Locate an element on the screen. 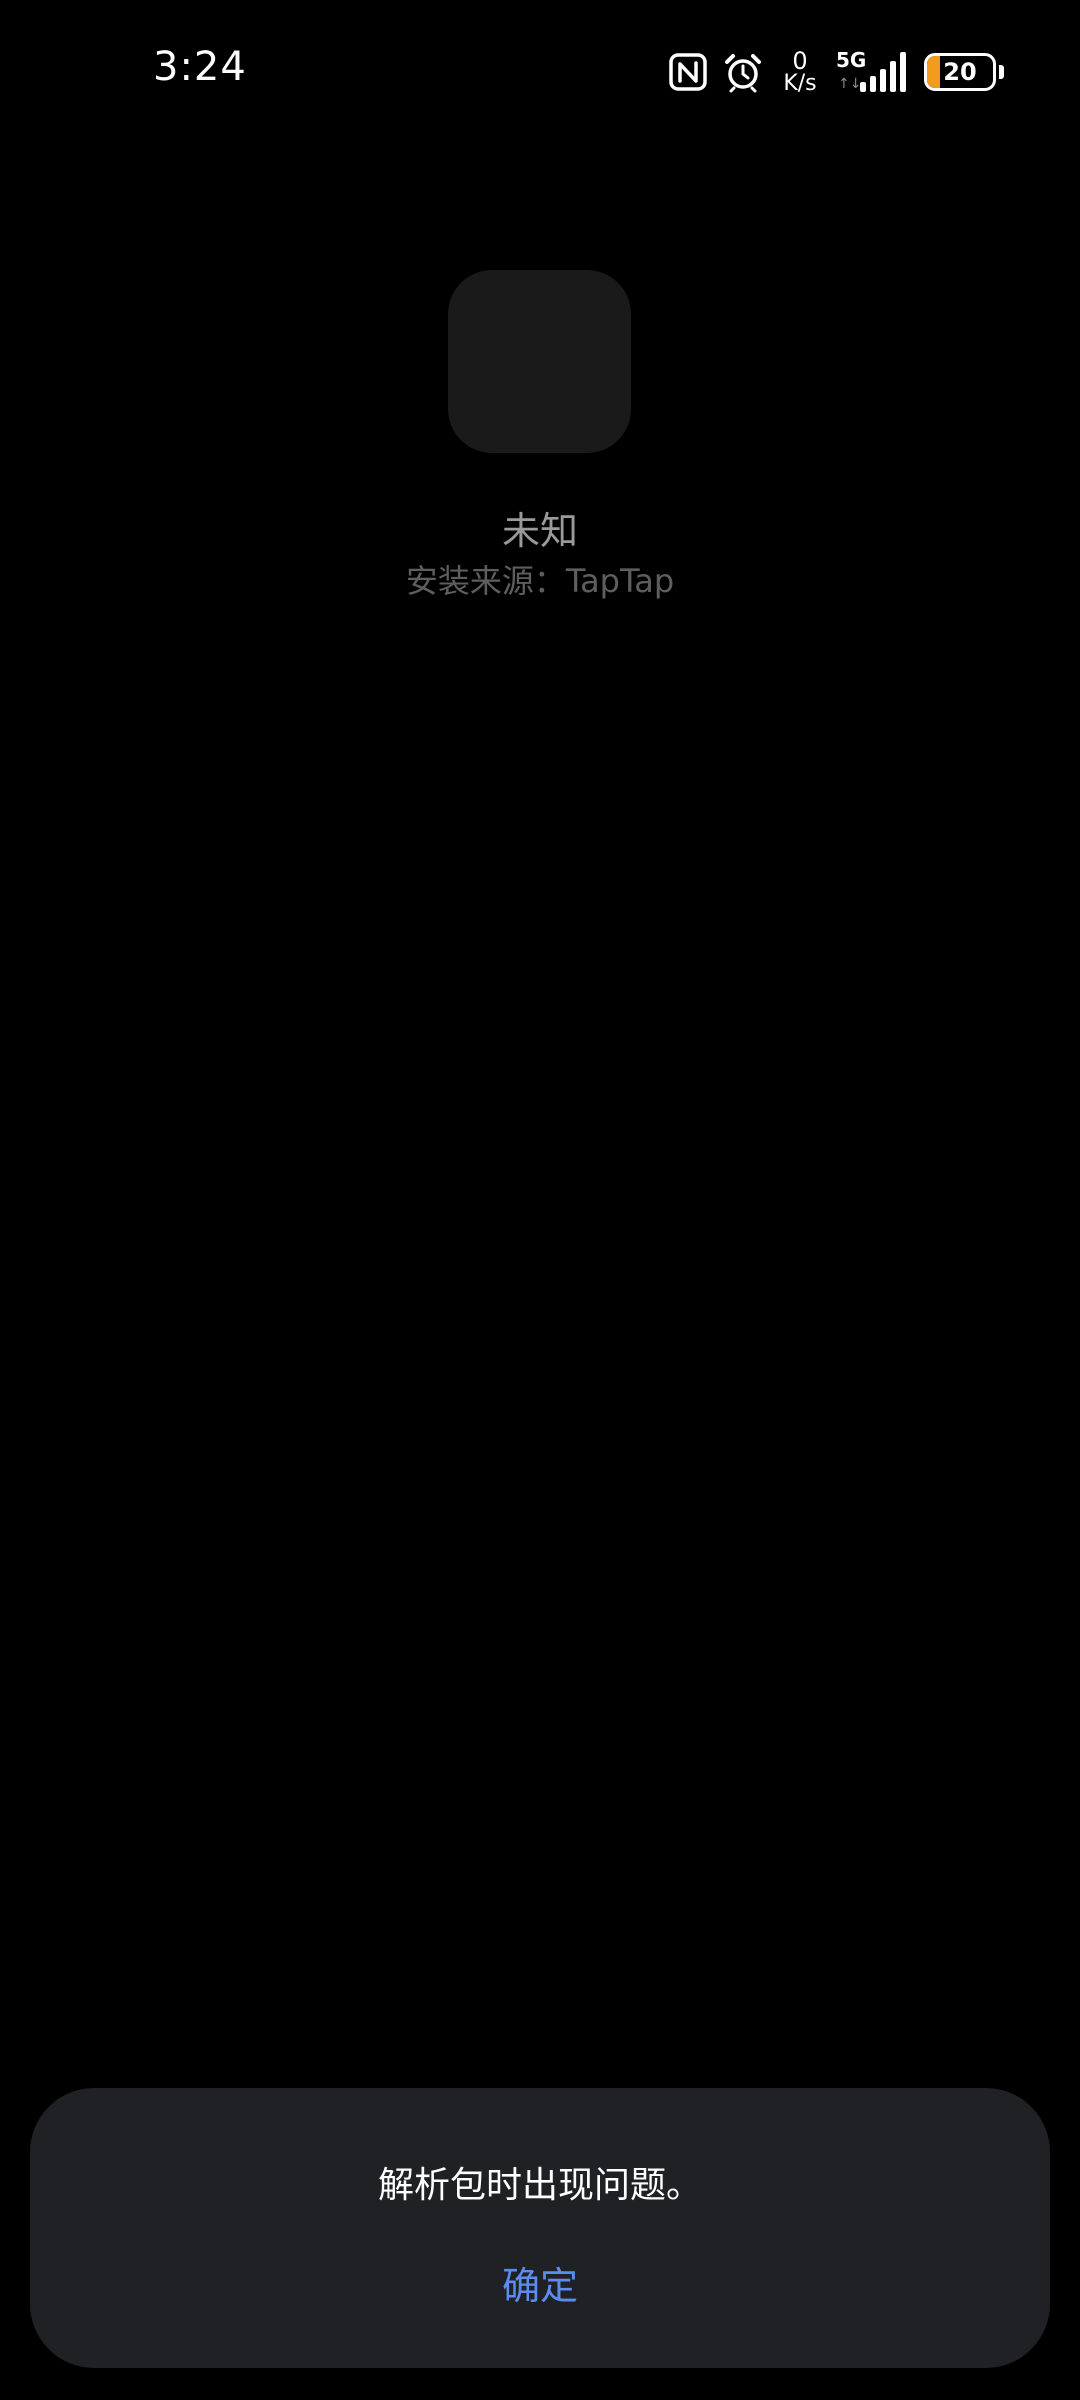 The width and height of the screenshot is (1080, 2400). battery-icon: 20 is located at coordinates (964, 72).